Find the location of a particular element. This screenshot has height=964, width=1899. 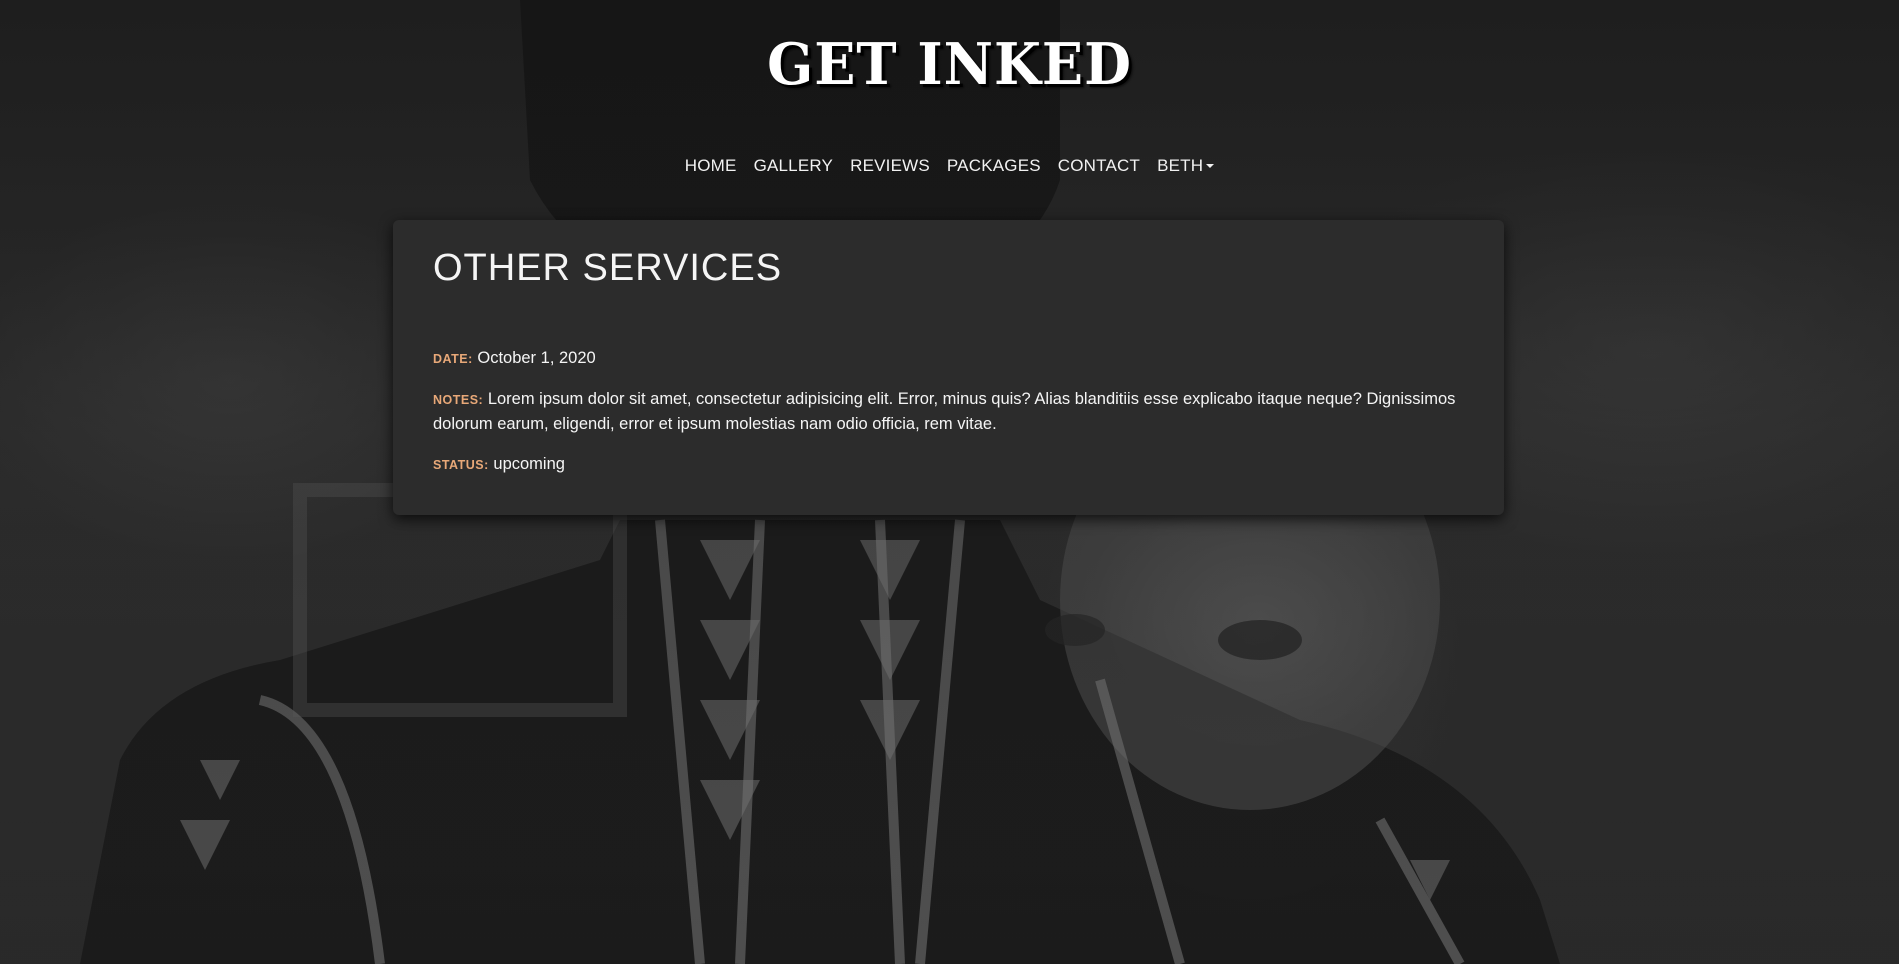

appointment-title: OTHER SERVICES is located at coordinates (608, 268).